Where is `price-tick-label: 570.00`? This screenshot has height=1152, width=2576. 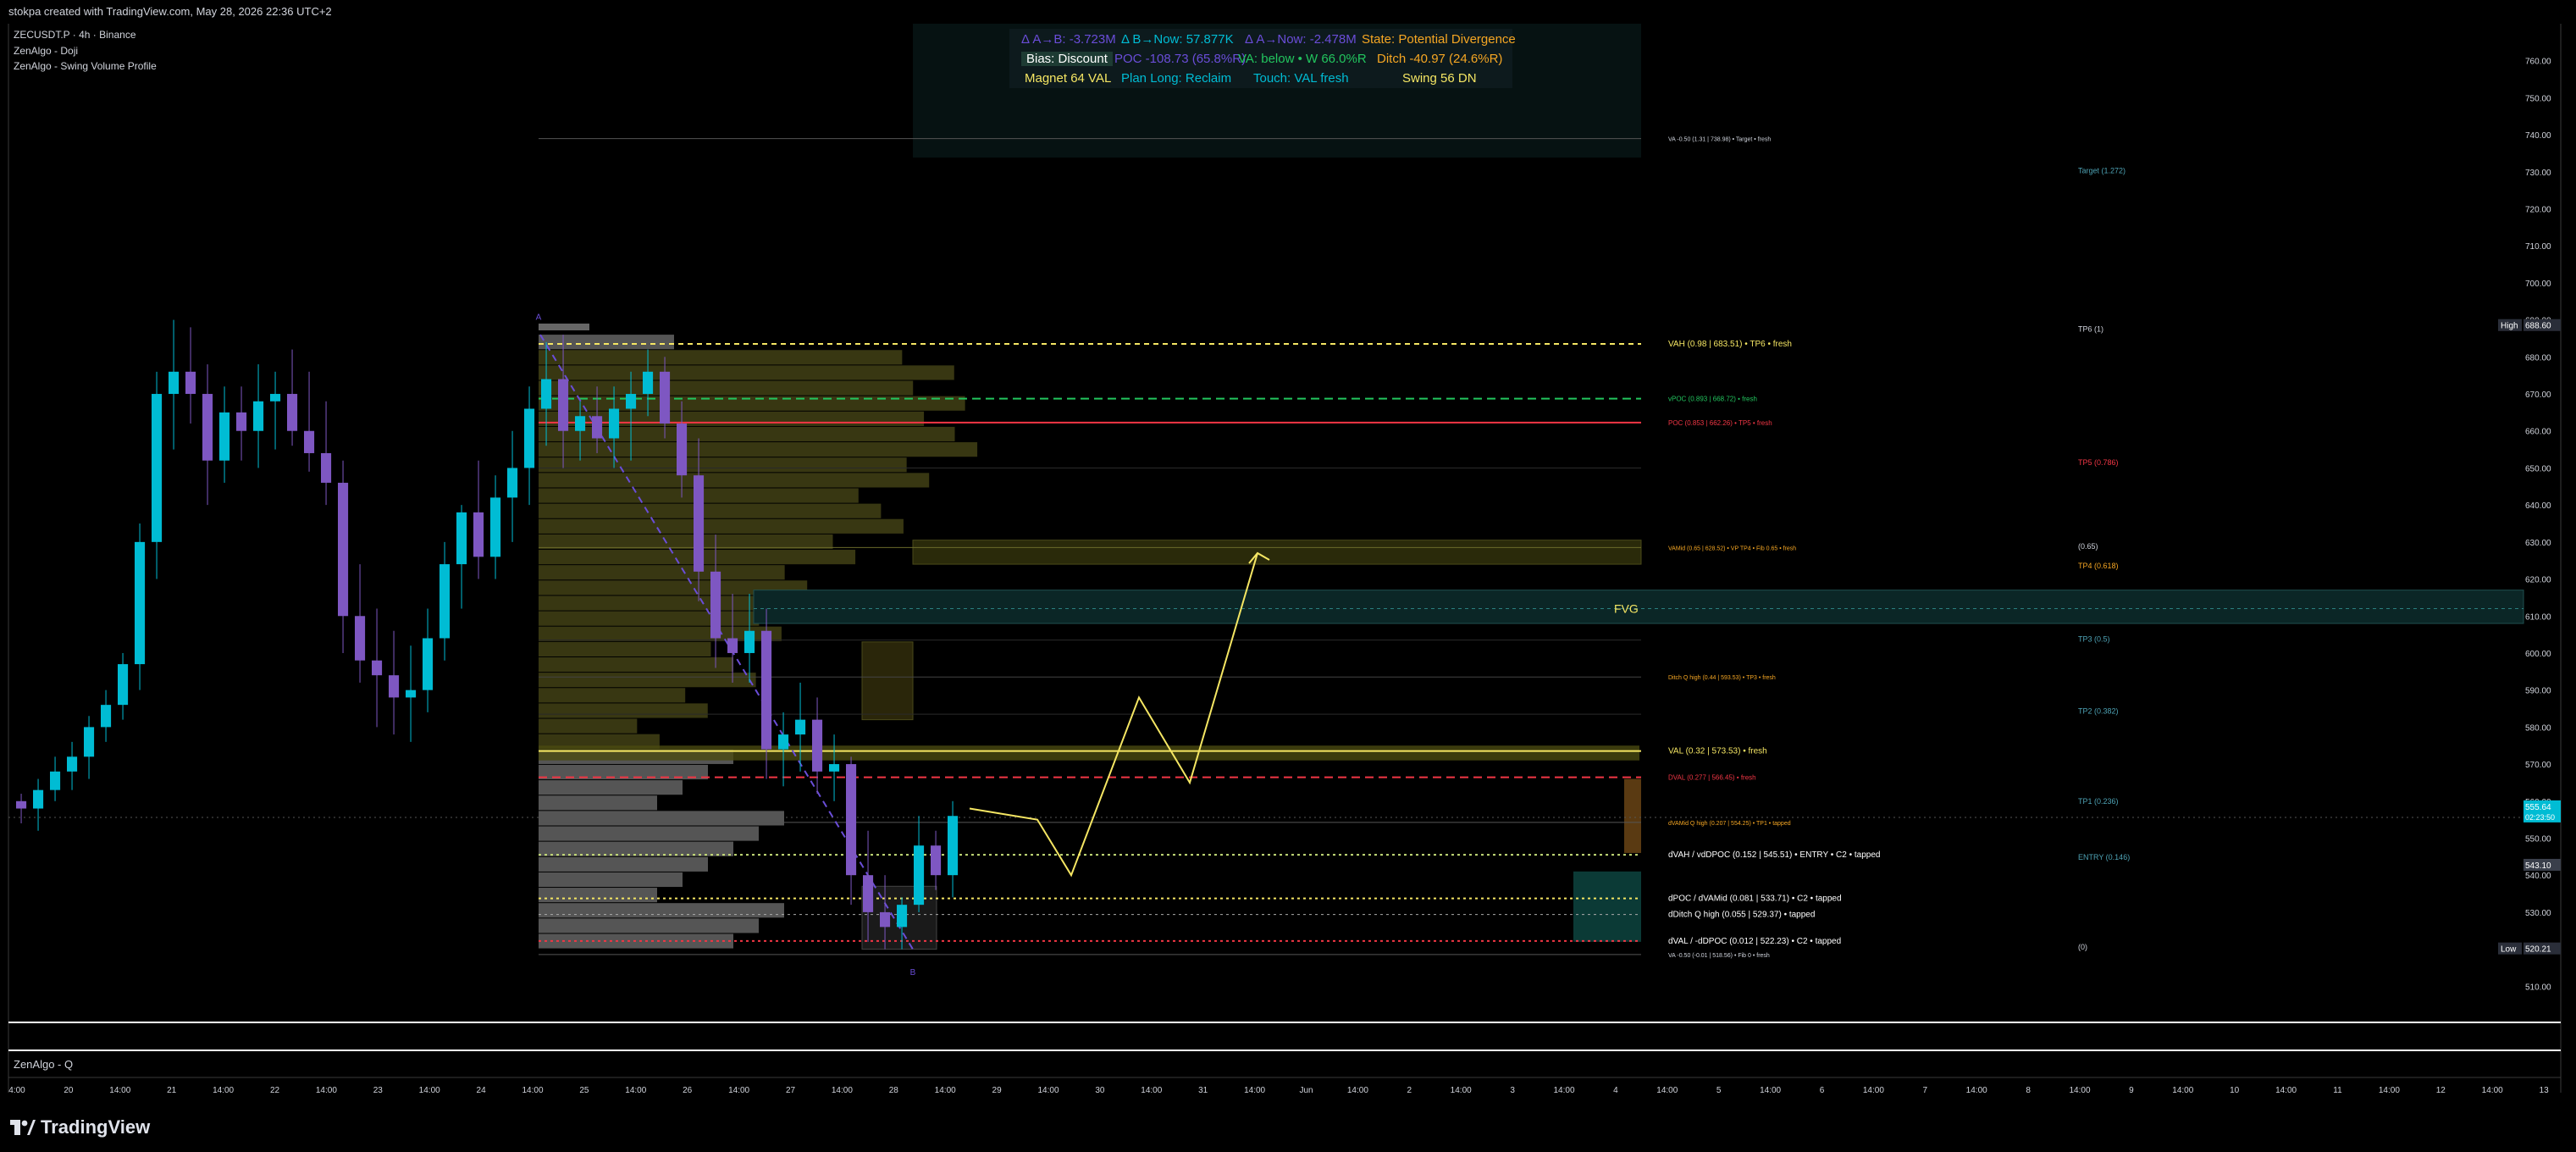 price-tick-label: 570.00 is located at coordinates (2538, 765).